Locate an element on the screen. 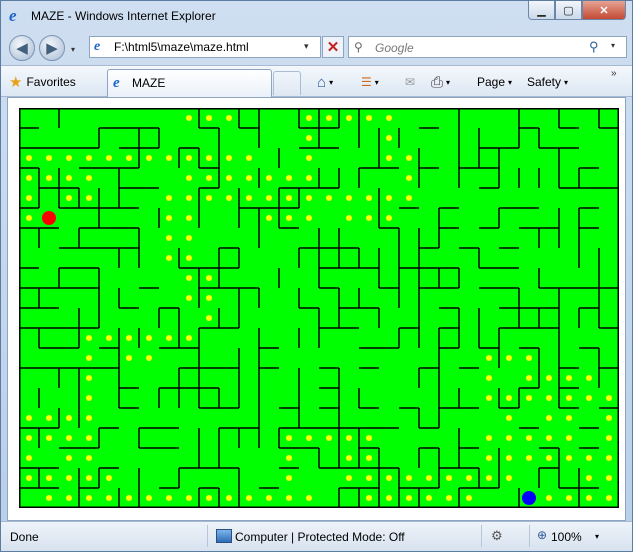  tab-label: MAZE is located at coordinates (149, 83).